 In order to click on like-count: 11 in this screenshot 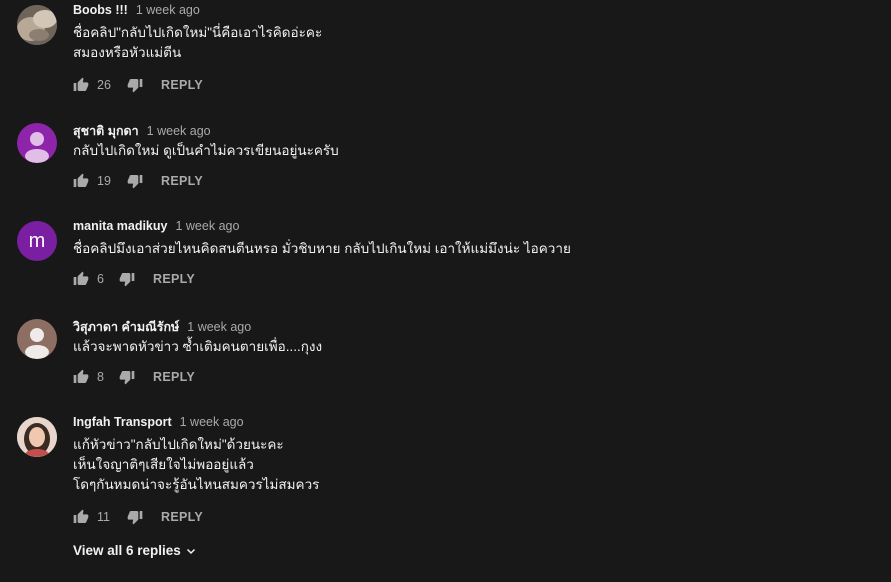, I will do `click(103, 517)`.